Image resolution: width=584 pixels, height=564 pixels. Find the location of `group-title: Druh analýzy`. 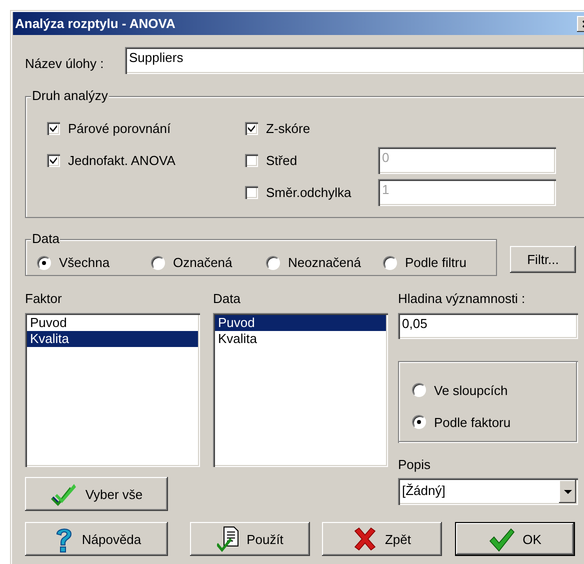

group-title: Druh analýzy is located at coordinates (70, 95).